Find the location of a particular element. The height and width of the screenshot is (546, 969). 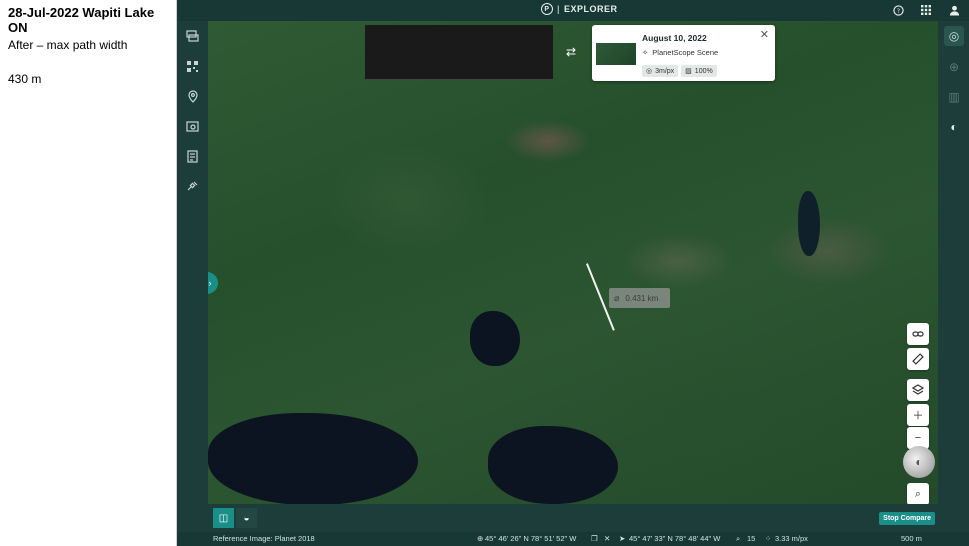

coord-left: 45° 46' 26" N 78° 51' 52" W is located at coordinates (531, 538).